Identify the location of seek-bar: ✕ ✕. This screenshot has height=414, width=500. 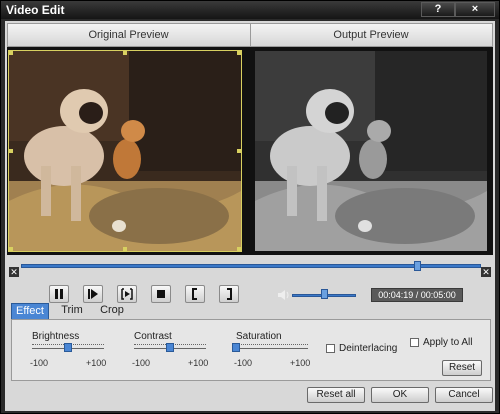
(250, 269).